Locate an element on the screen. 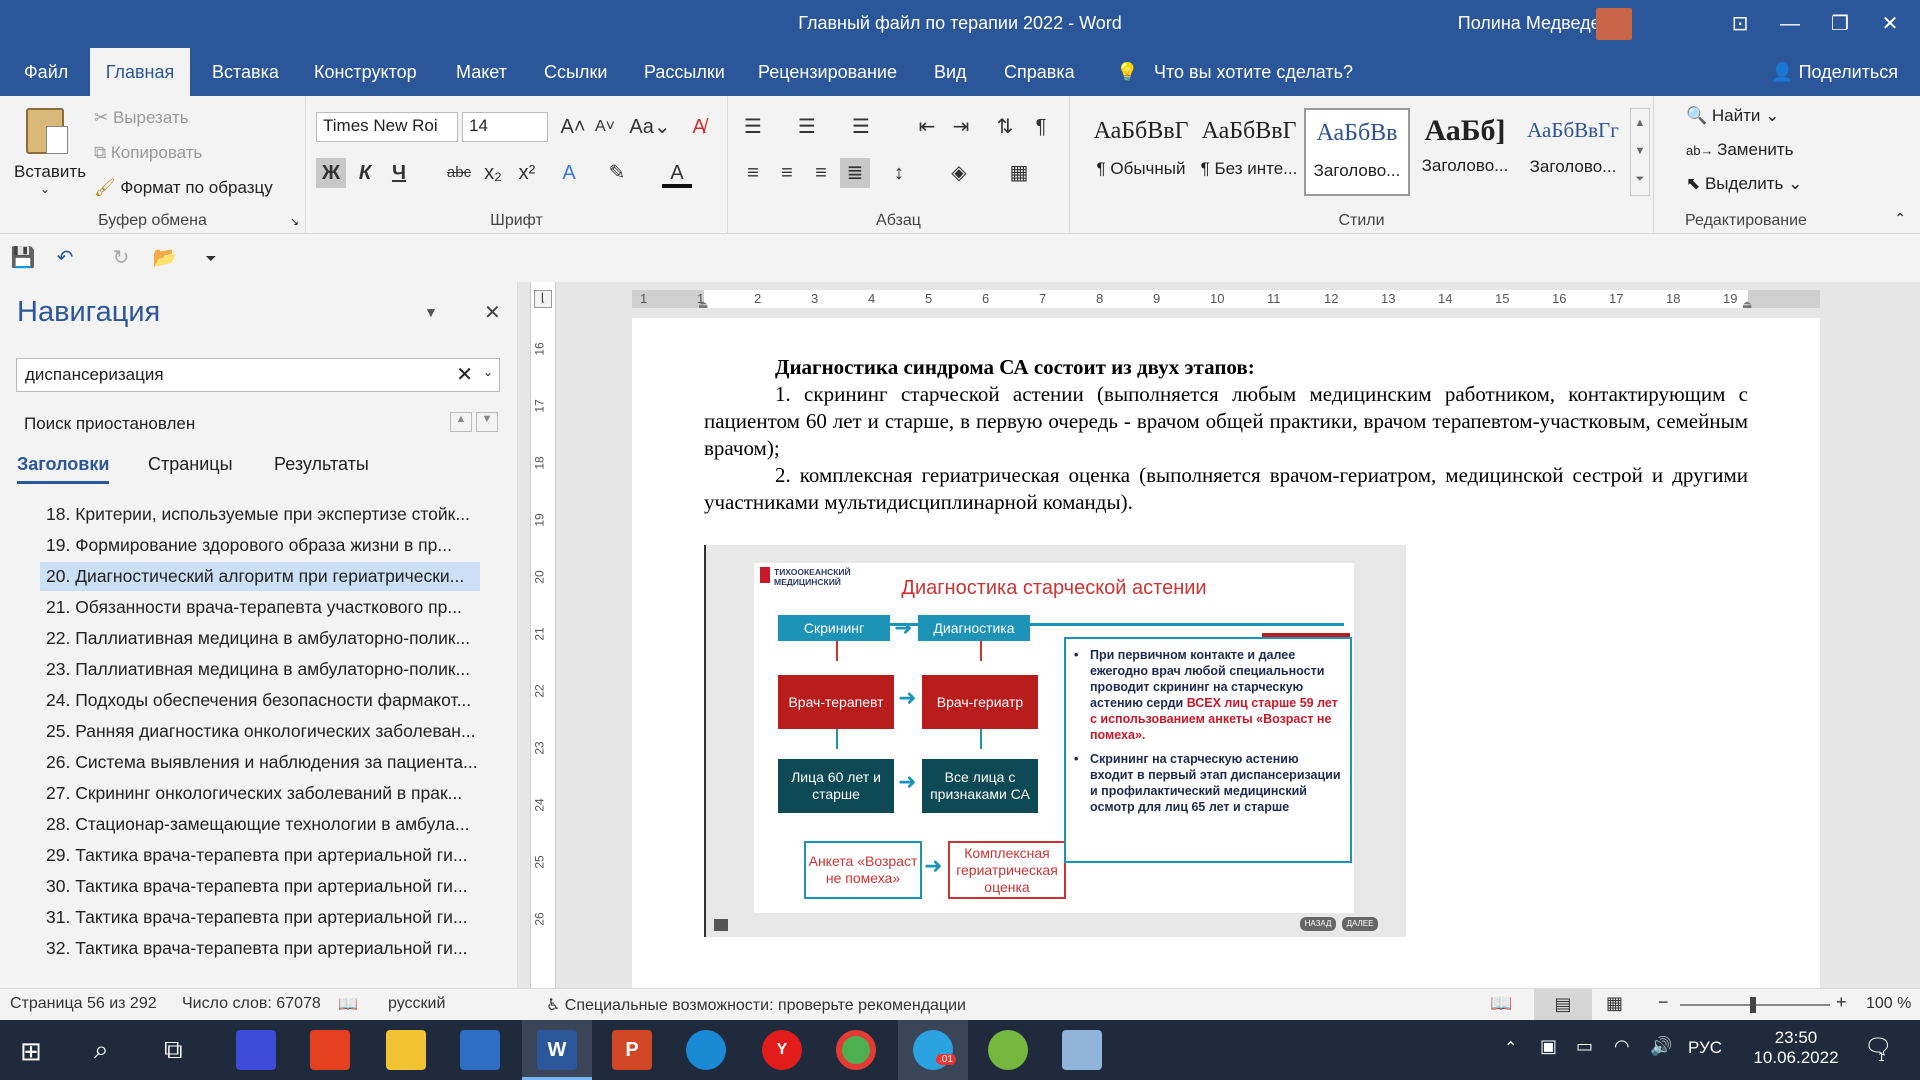 The width and height of the screenshot is (1920, 1080). tray-chevron-icon: ⌃ is located at coordinates (1510, 1048).